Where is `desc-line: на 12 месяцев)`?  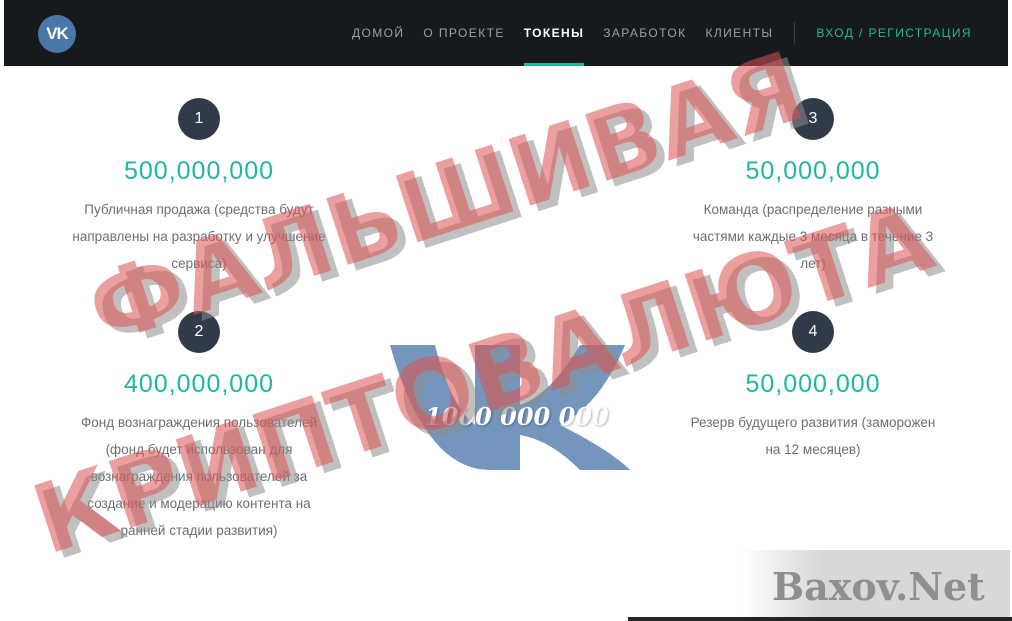 desc-line: на 12 месяцев) is located at coordinates (813, 449).